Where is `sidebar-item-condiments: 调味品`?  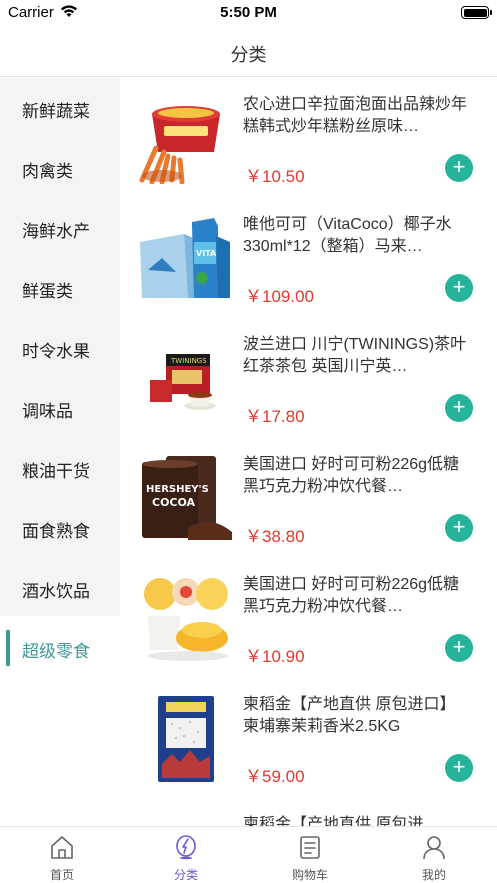 sidebar-item-condiments: 调味品 is located at coordinates (60, 408).